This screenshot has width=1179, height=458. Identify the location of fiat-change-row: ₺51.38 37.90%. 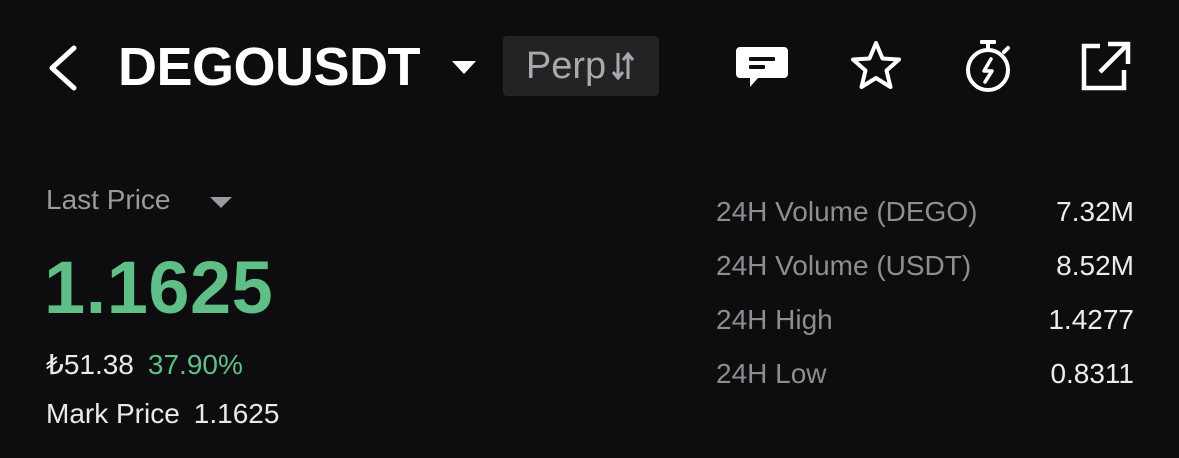
(144, 364).